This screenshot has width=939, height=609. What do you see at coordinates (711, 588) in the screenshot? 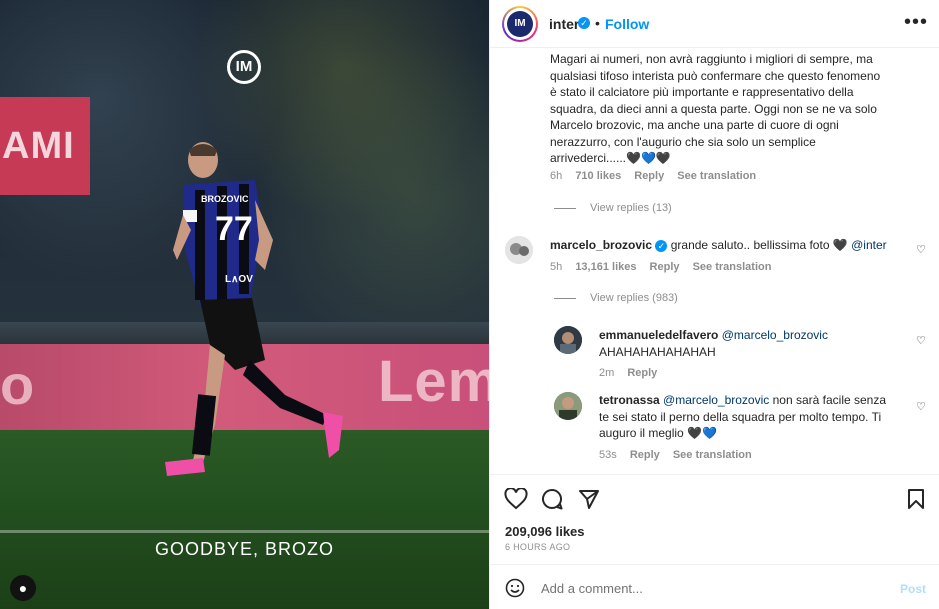
I see `add-comment-input` at bounding box center [711, 588].